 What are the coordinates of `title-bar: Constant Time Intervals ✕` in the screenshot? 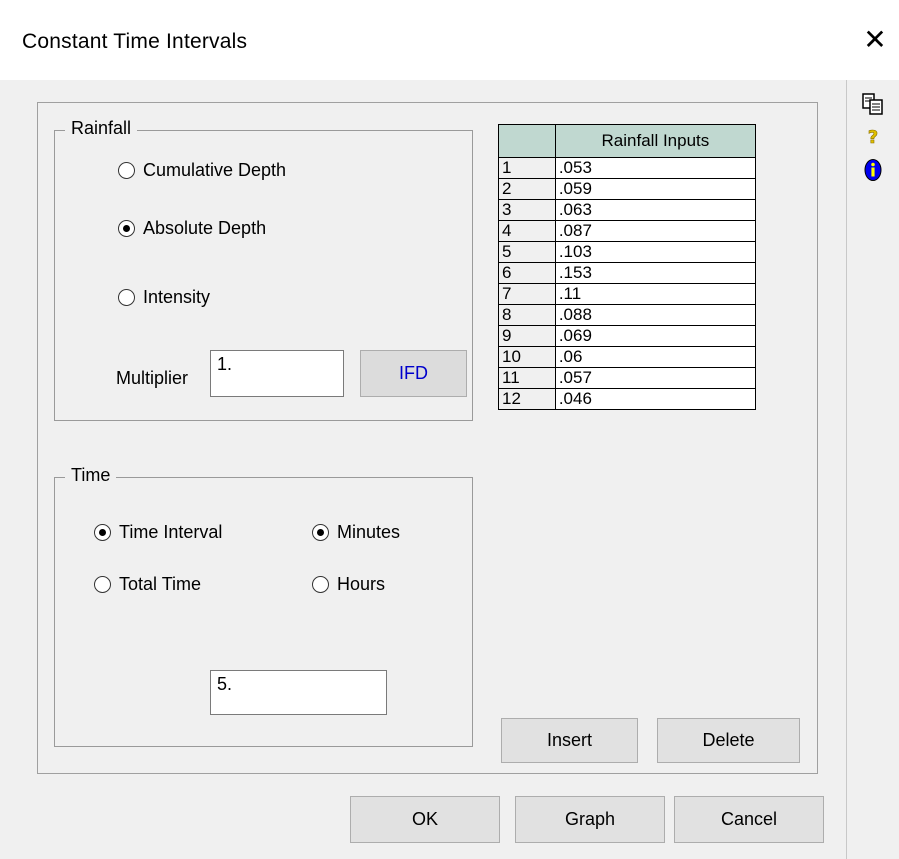 It's located at (449, 40).